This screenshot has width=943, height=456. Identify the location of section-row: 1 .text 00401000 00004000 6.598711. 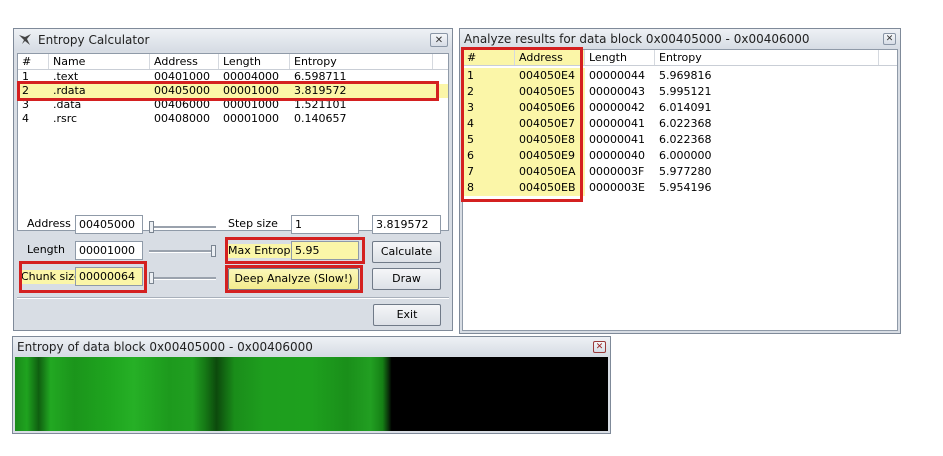
(233, 77).